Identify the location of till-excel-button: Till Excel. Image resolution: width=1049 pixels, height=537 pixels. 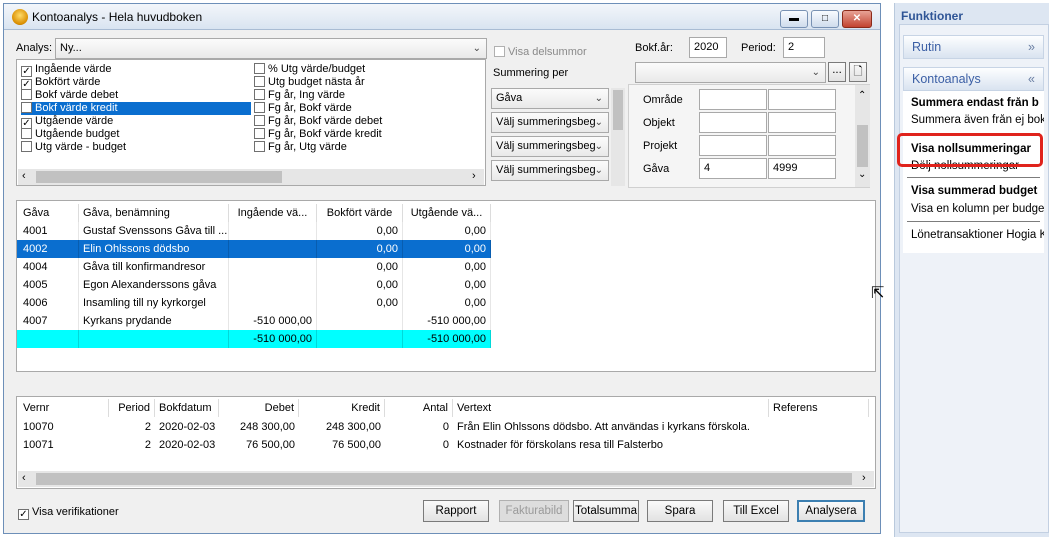
(756, 511).